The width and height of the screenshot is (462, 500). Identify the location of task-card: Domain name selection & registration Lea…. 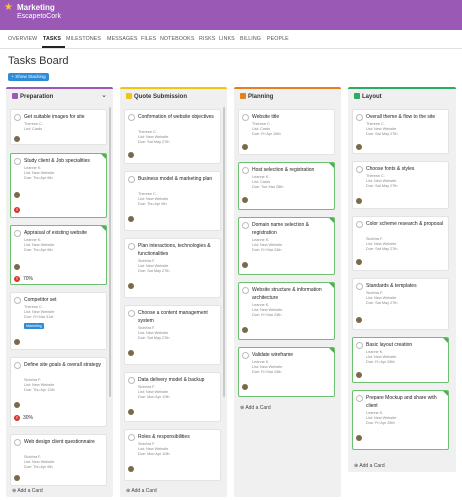
(286, 246).